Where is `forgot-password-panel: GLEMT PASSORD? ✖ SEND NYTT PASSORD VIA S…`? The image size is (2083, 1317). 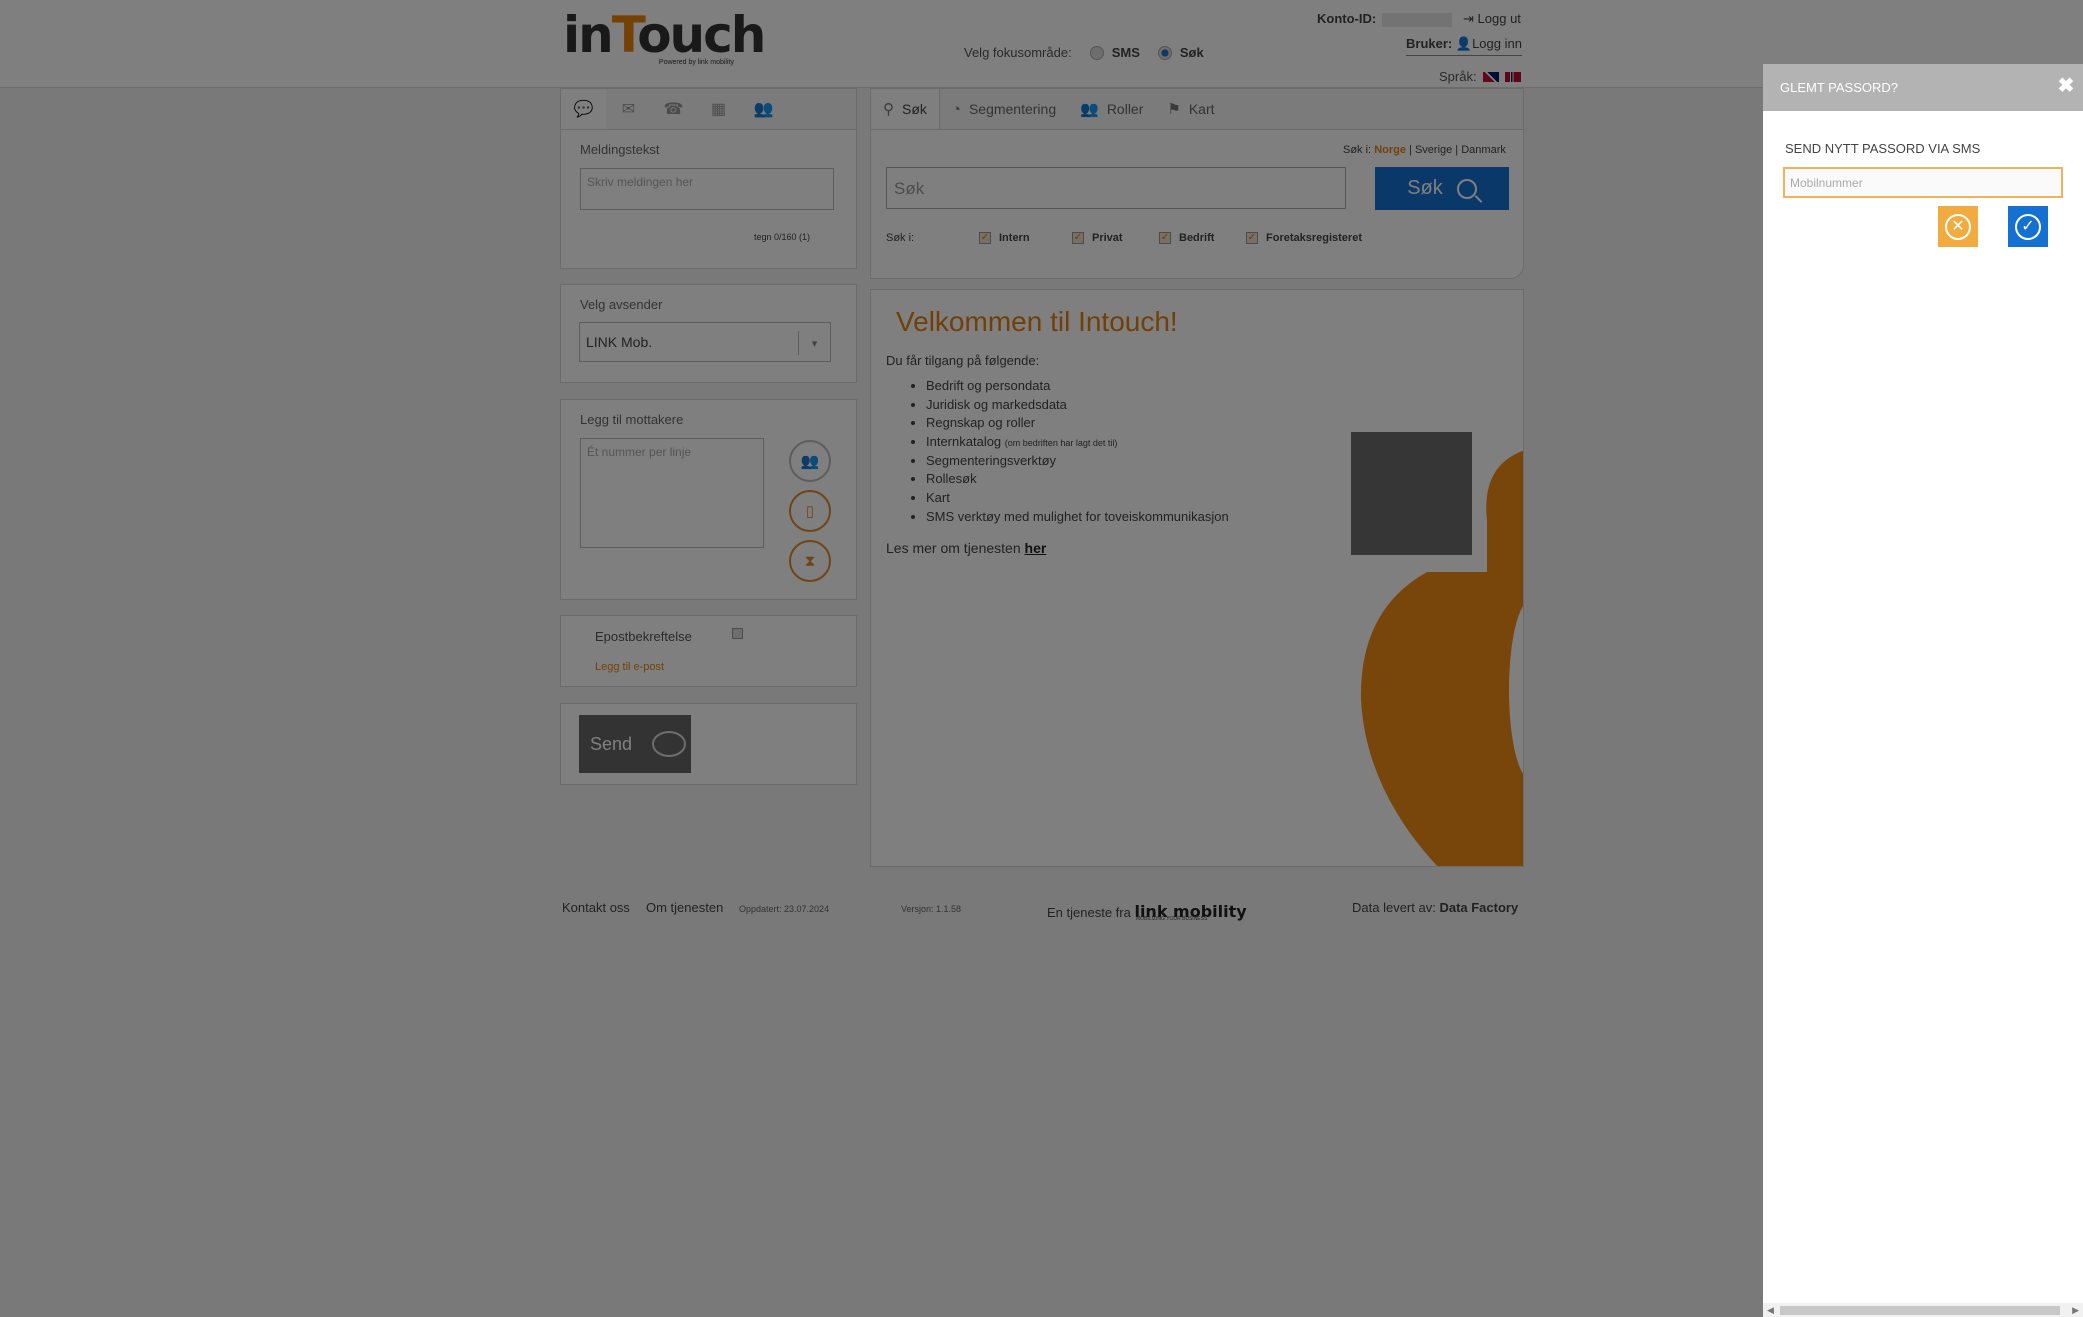
forgot-password-panel: GLEMT PASSORD? ✖ SEND NYTT PASSORD VIA S… is located at coordinates (1923, 690).